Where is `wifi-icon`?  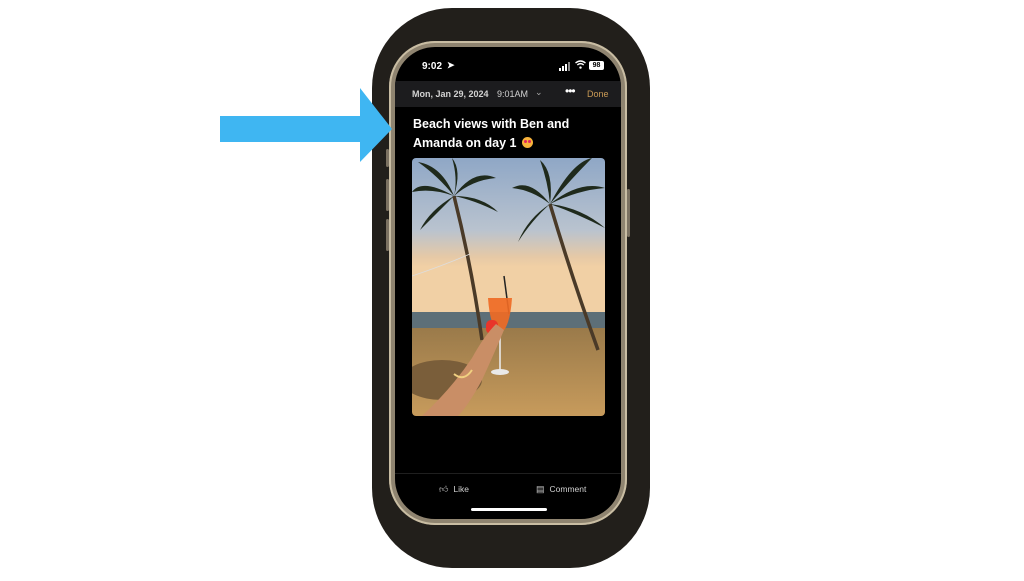
wifi-icon is located at coordinates (580, 64).